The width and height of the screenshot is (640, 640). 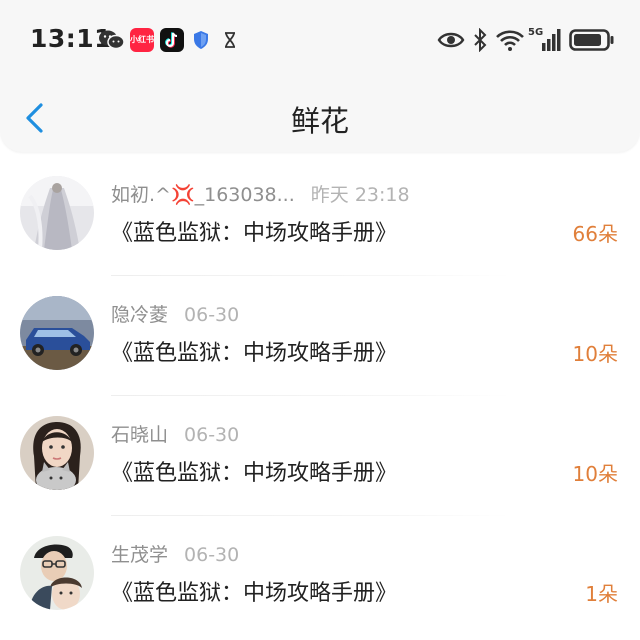 I want to click on sender-meta: 隐冷菱 06-30, so click(x=175, y=313).